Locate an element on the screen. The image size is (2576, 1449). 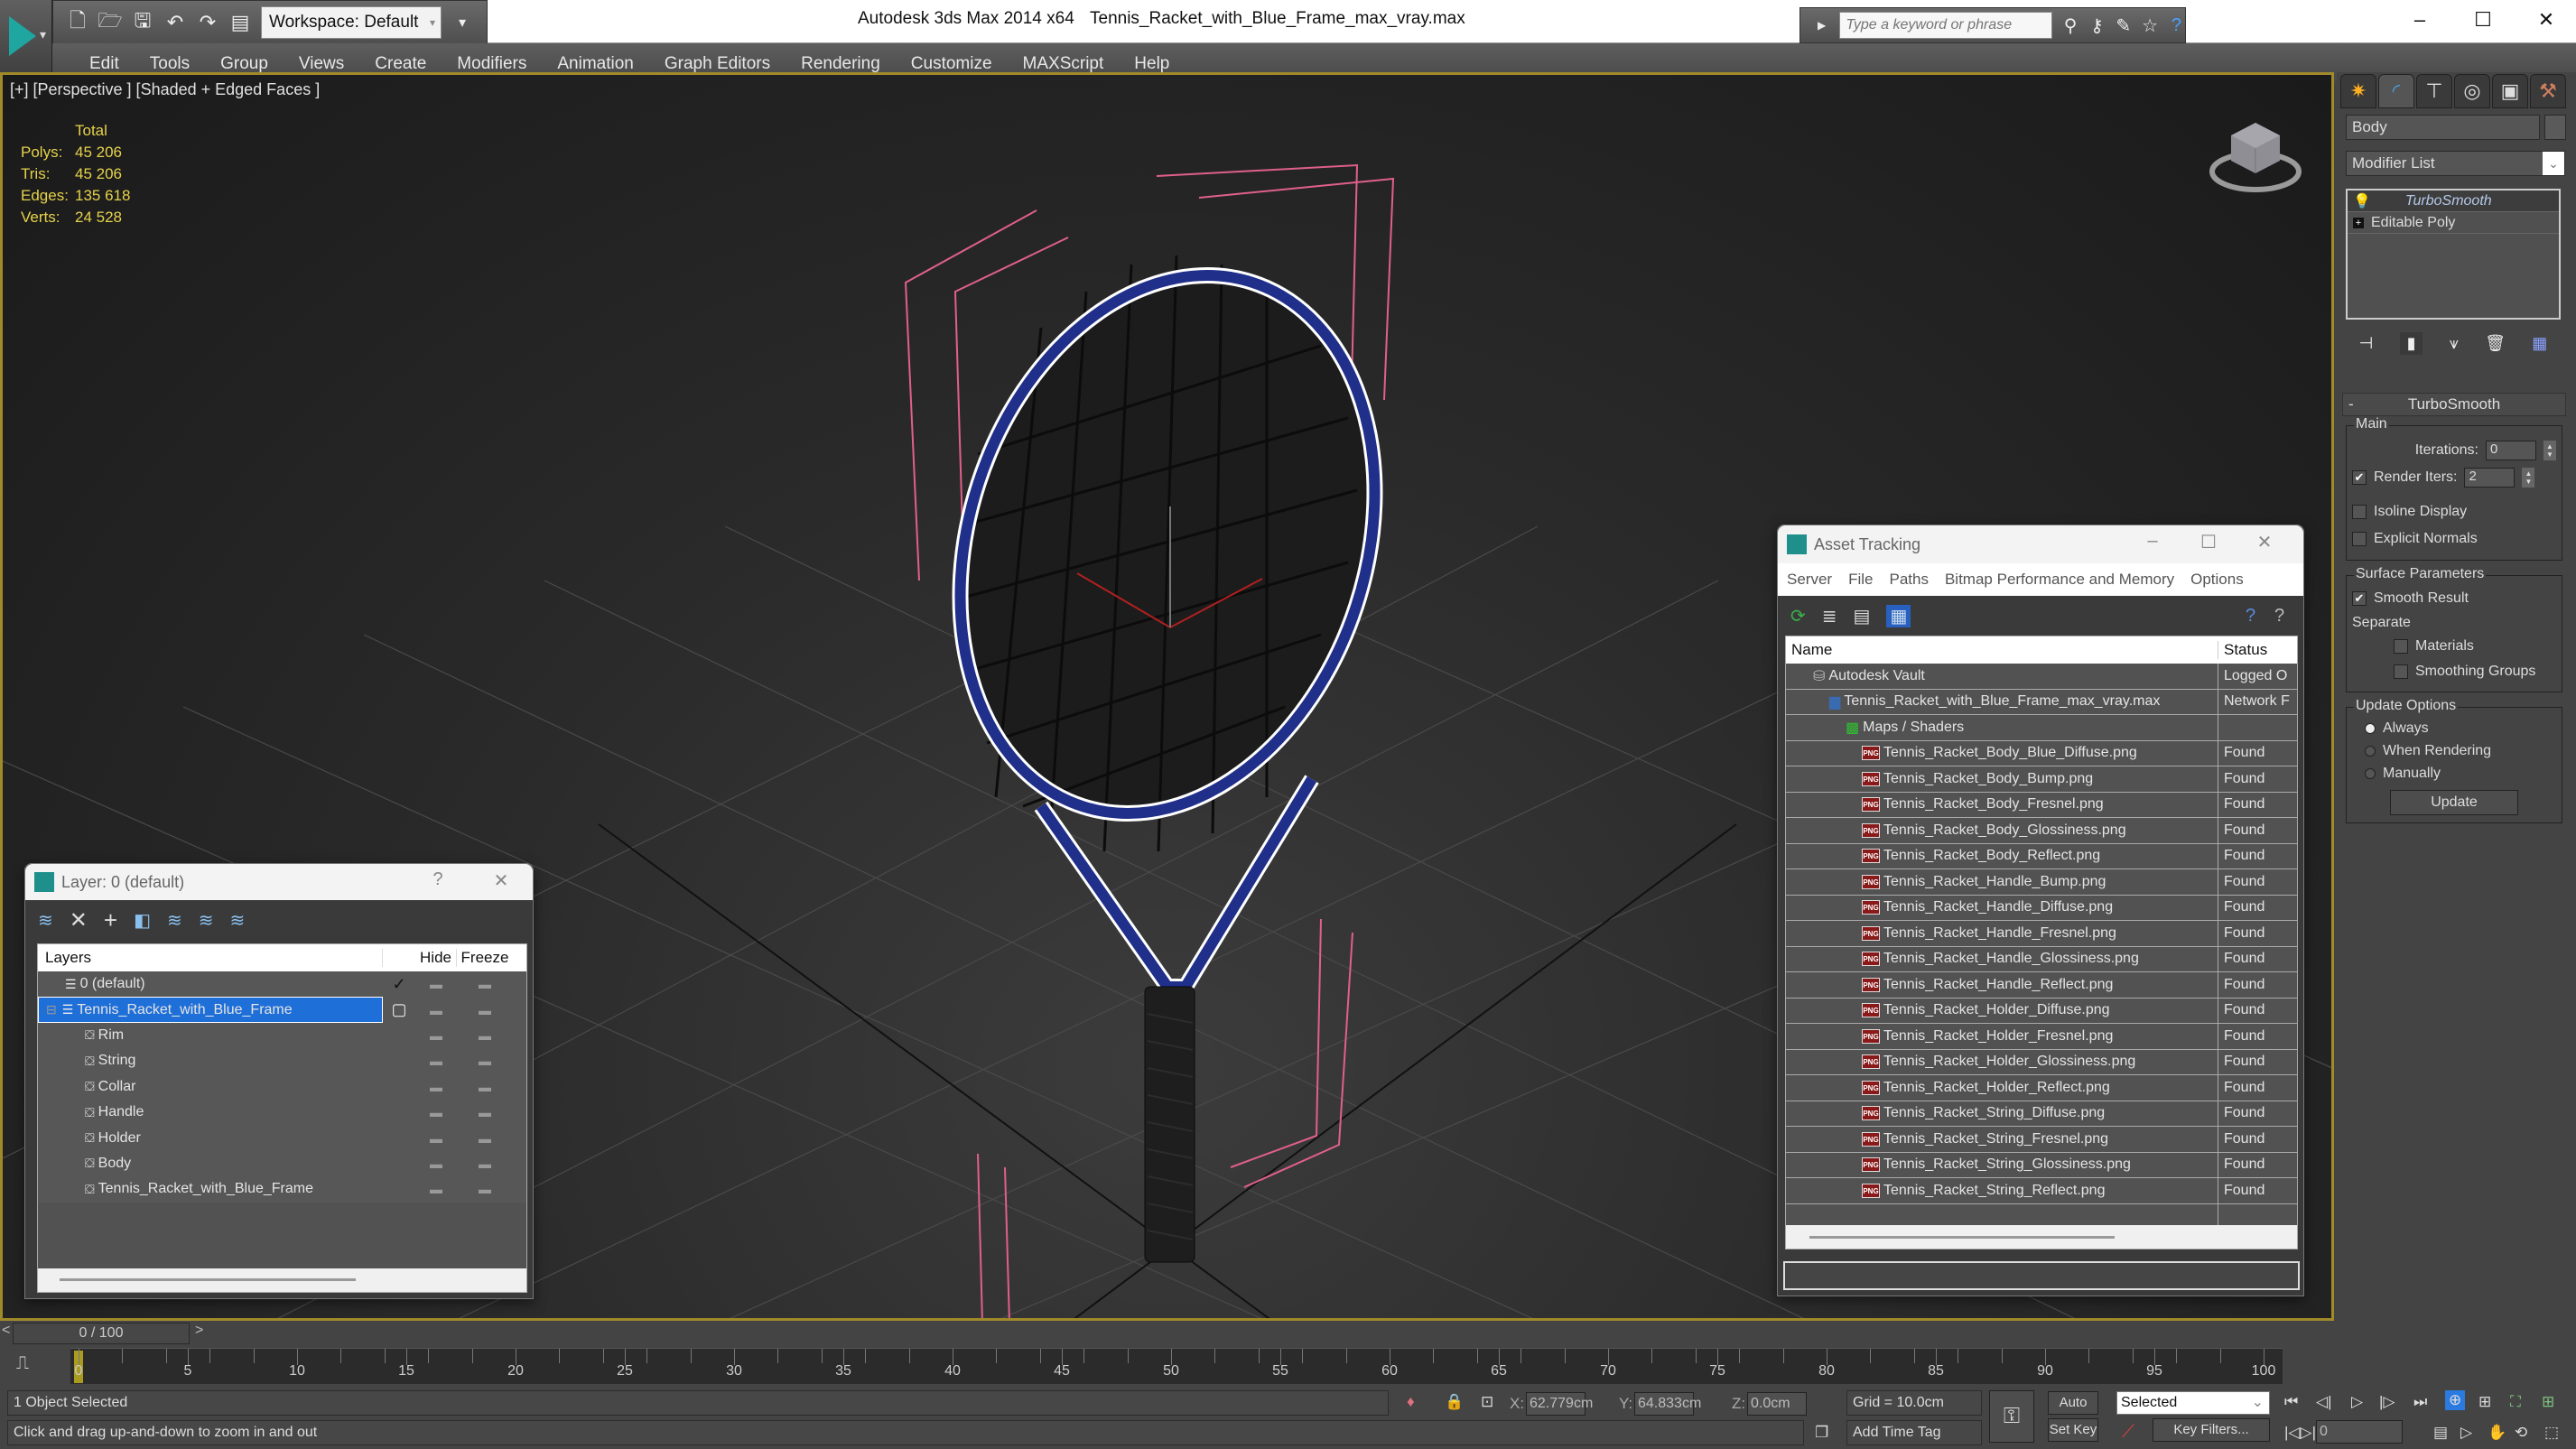
zoom-icon: ⊕ is located at coordinates (2455, 1400).